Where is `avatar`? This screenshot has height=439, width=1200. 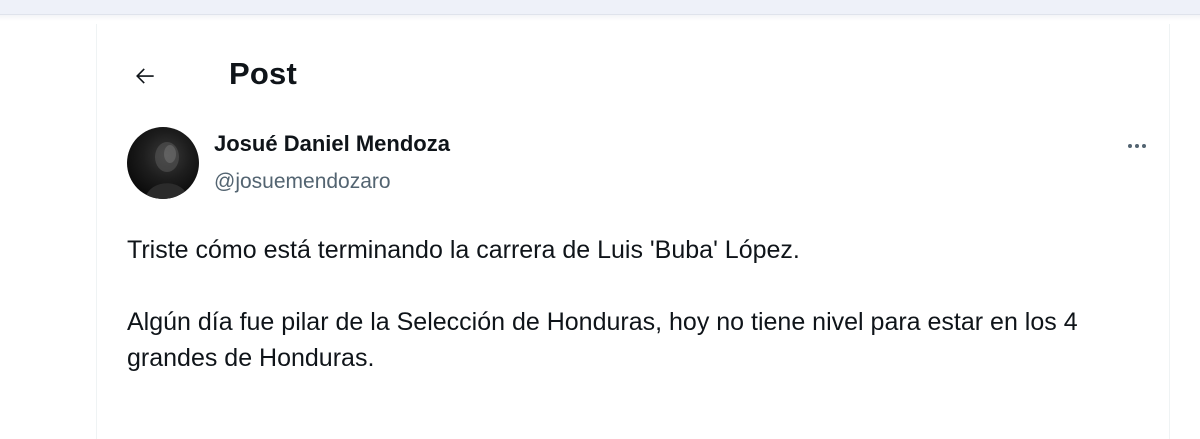
avatar is located at coordinates (163, 163).